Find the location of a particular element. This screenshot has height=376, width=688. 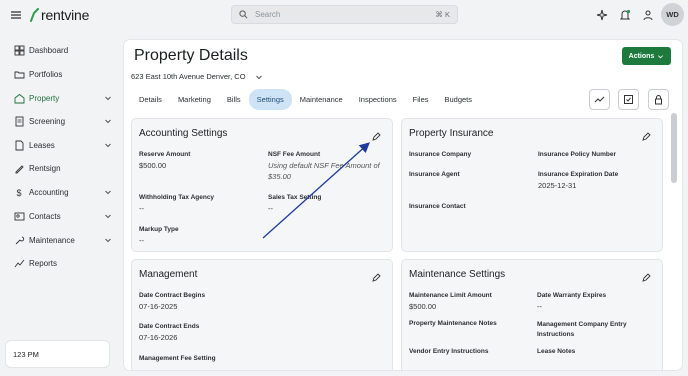

tab-bills: Bills is located at coordinates (234, 99).